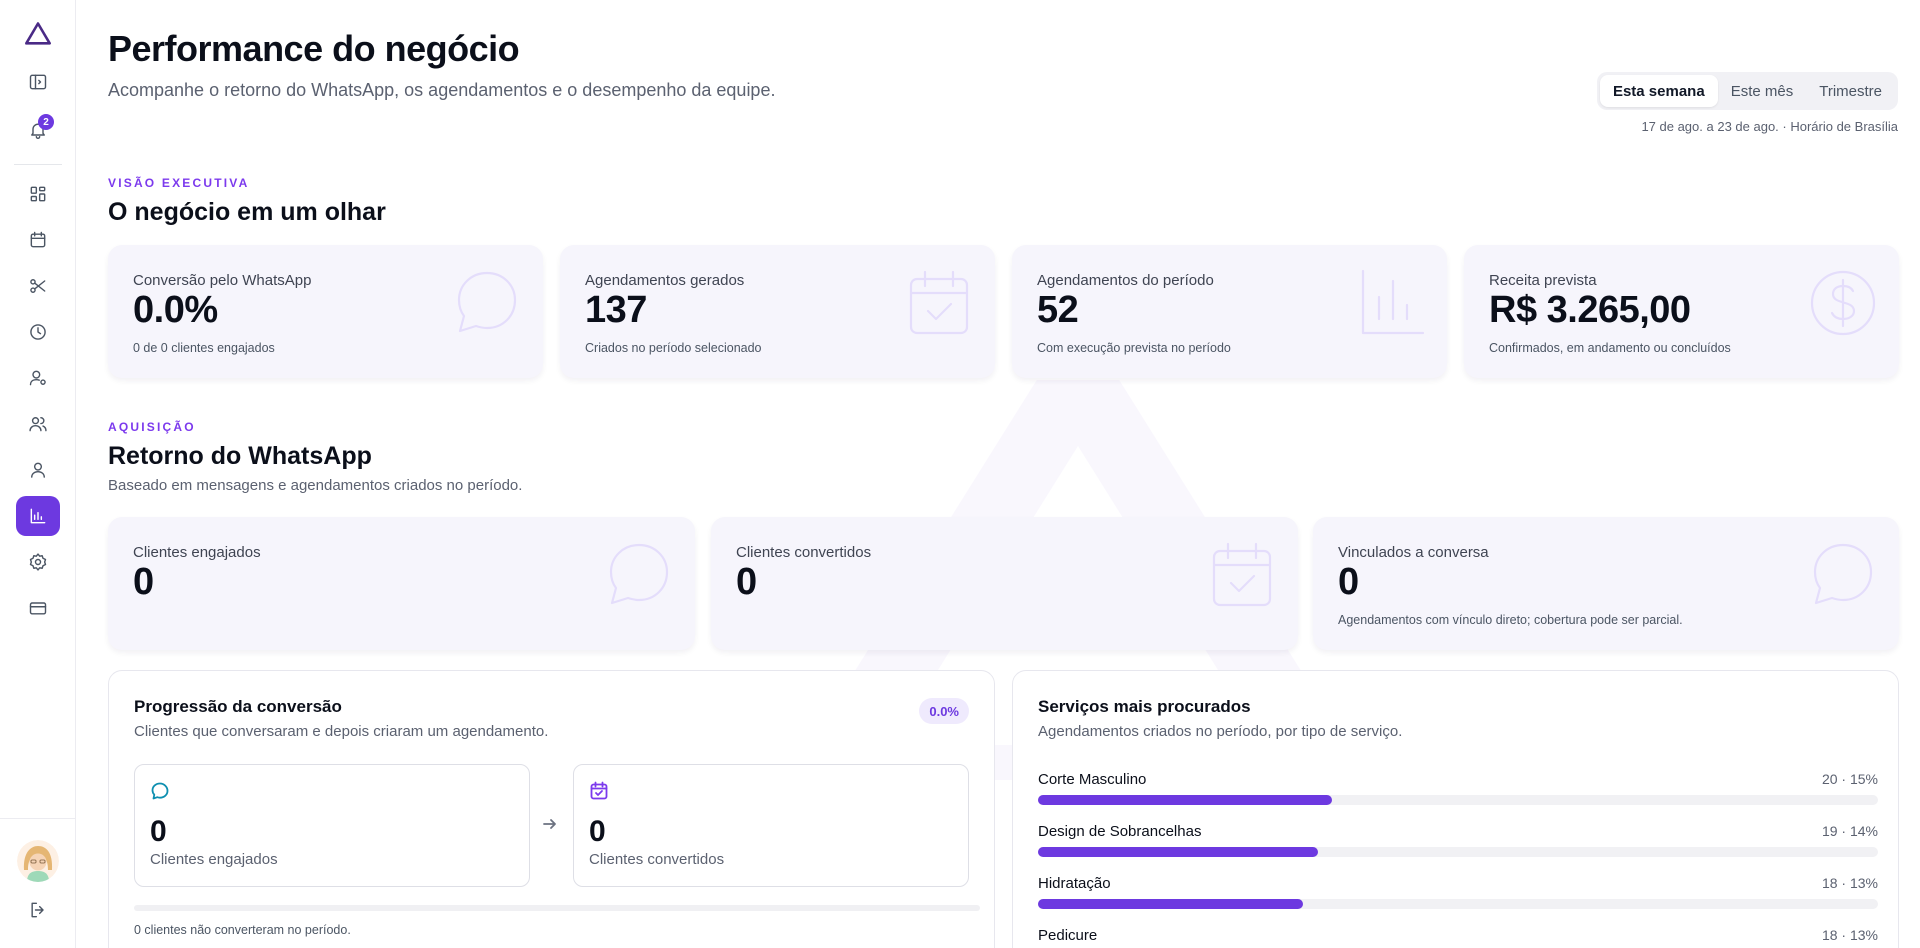 The image size is (1920, 948). I want to click on kpi-label: Vinculados a conversa, so click(1413, 552).